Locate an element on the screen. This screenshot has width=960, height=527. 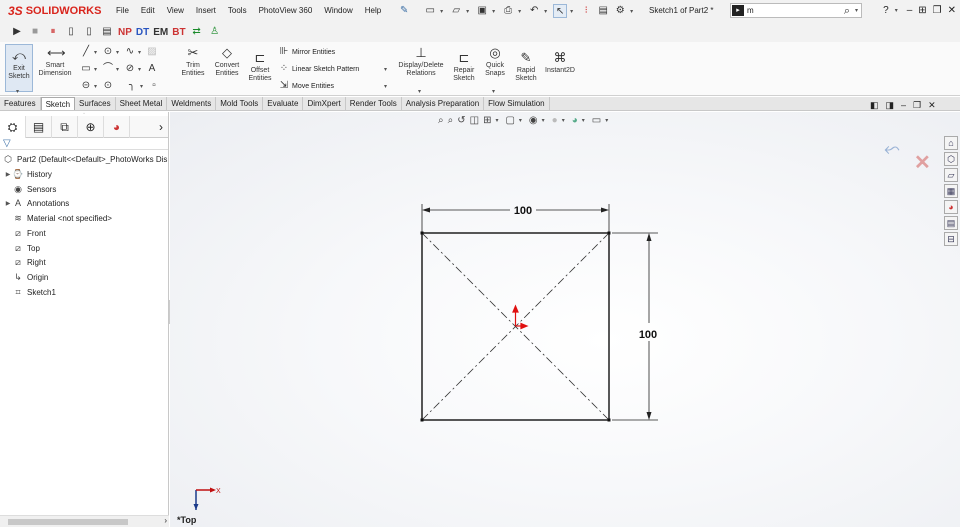
panel-horizontal-scrollbar: › is located at coordinates (84, 521).